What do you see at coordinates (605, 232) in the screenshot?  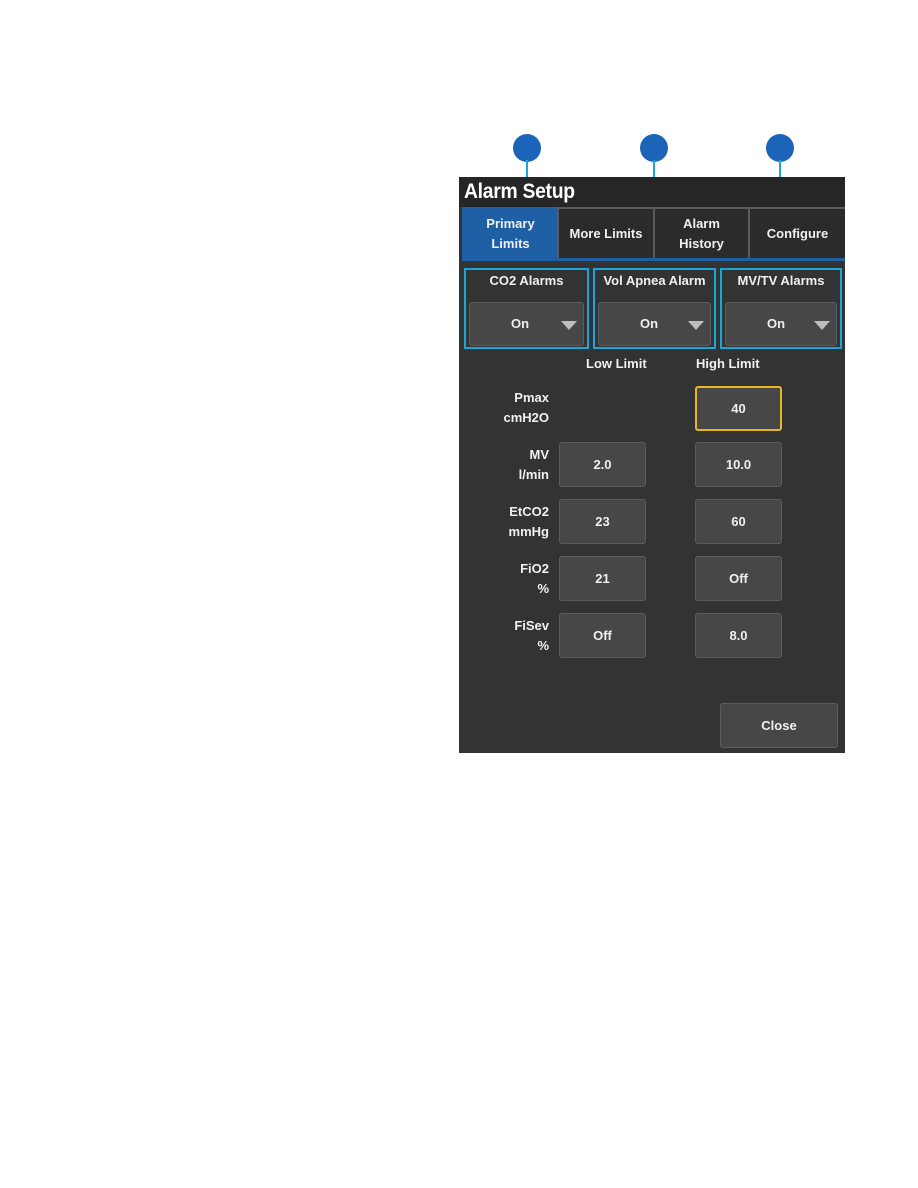 I see `tab-more-limits: More Limits` at bounding box center [605, 232].